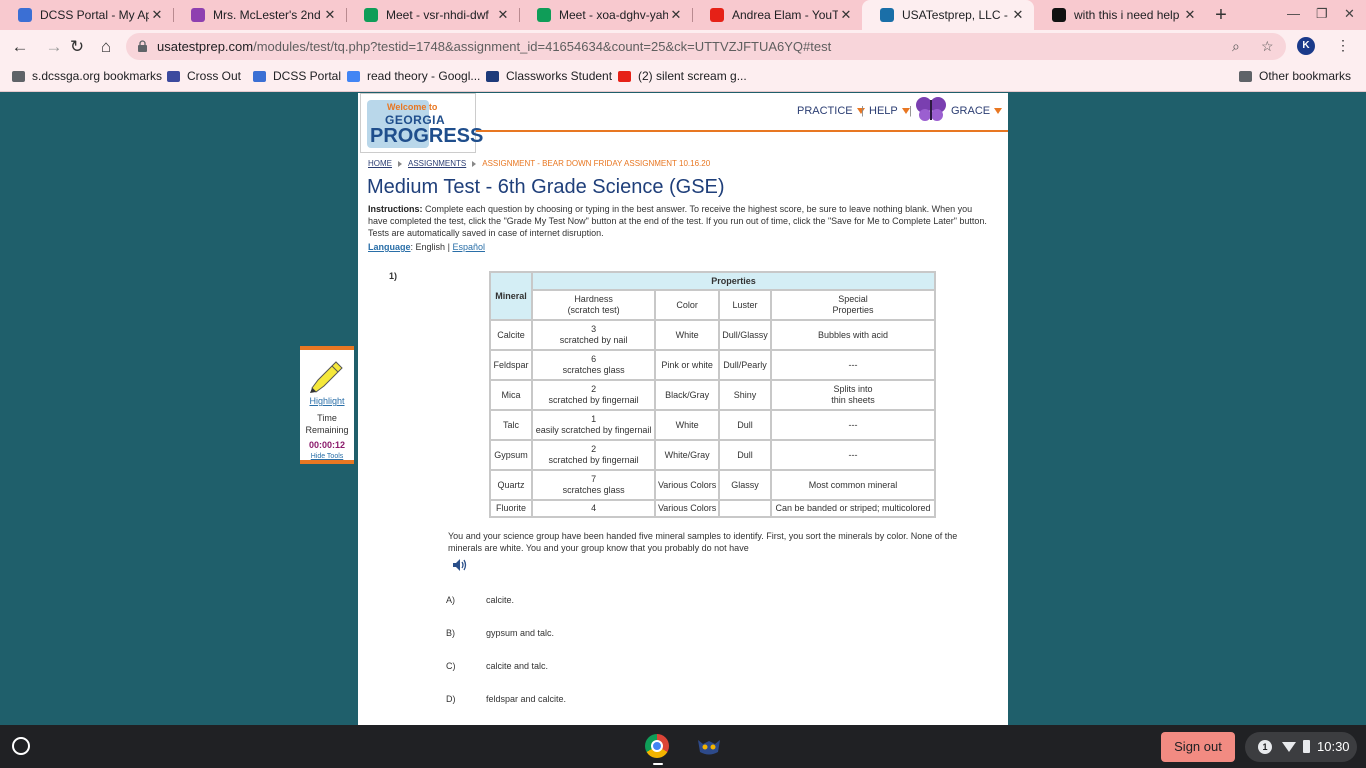 This screenshot has width=1366, height=768. I want to click on tab-title: Meet - vsr-nhdi-dwf, so click(437, 15).